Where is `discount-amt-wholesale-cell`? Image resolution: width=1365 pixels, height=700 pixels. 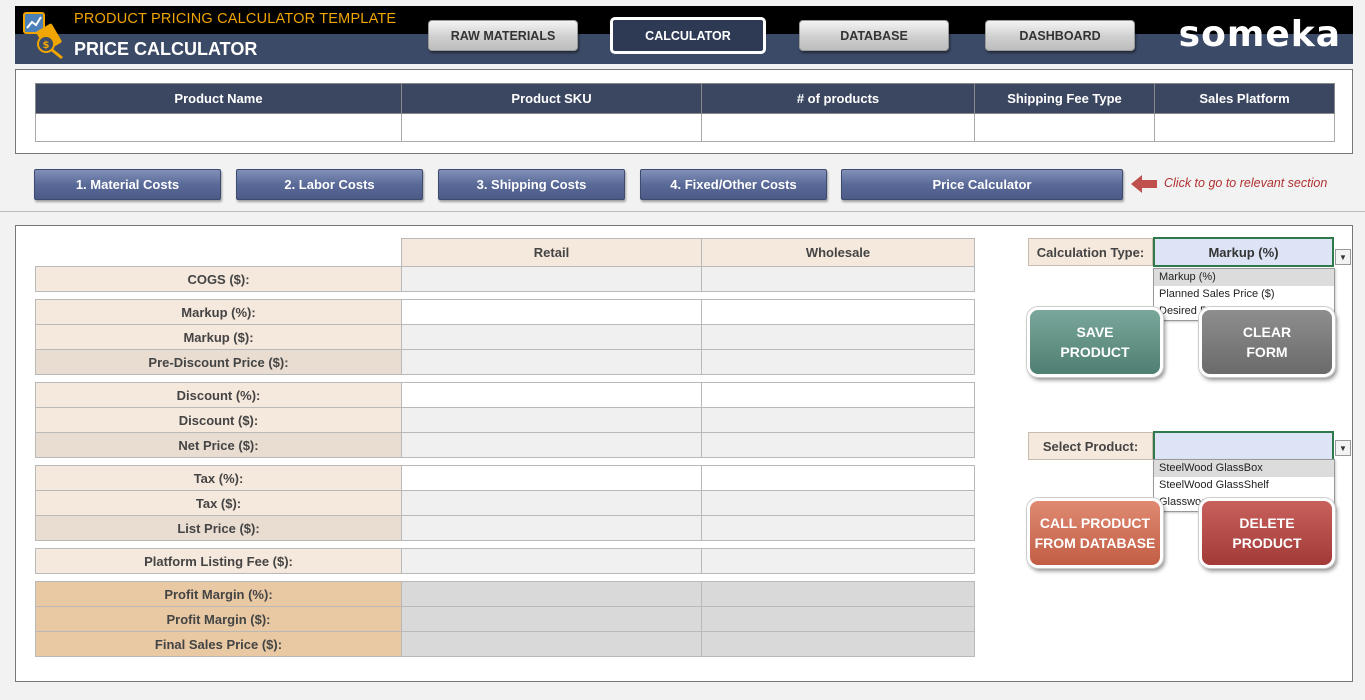 discount-amt-wholesale-cell is located at coordinates (838, 420).